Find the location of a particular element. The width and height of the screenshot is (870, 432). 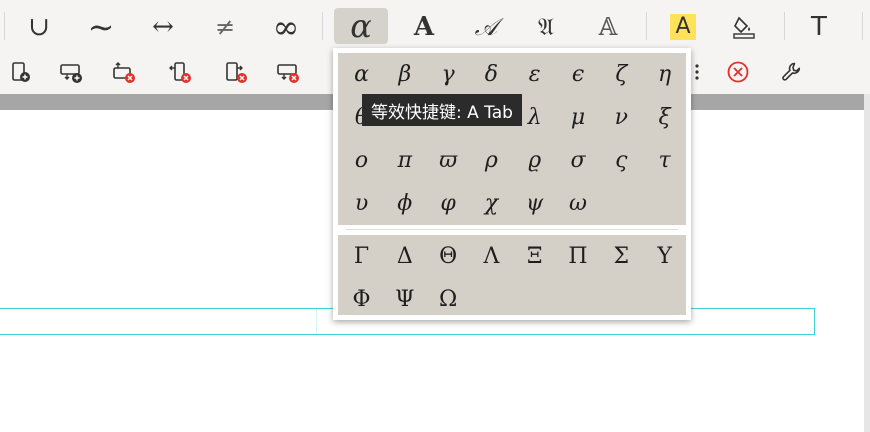

delete-row-above-button is located at coordinates (124, 72).